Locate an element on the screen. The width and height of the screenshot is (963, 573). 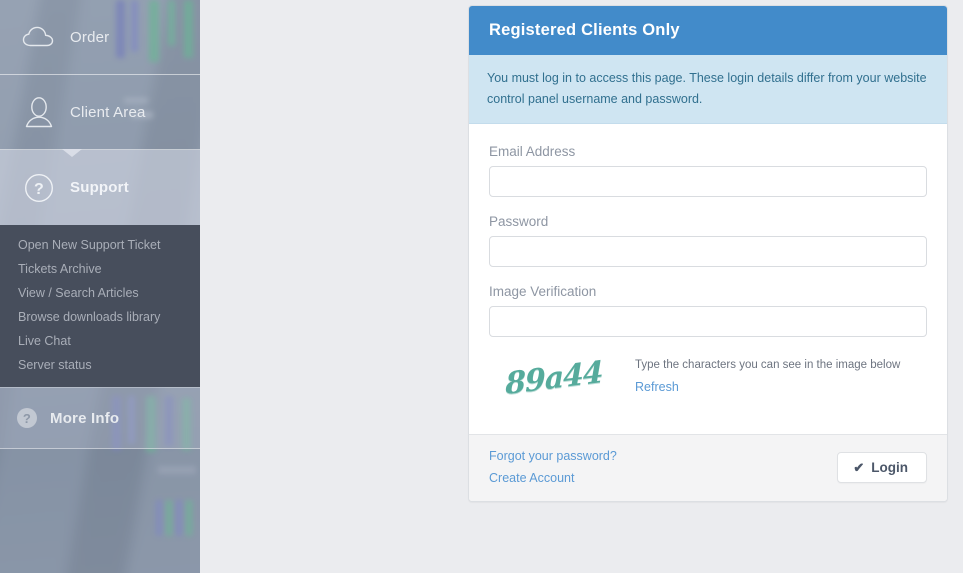
email-label: Email Address is located at coordinates (532, 152).